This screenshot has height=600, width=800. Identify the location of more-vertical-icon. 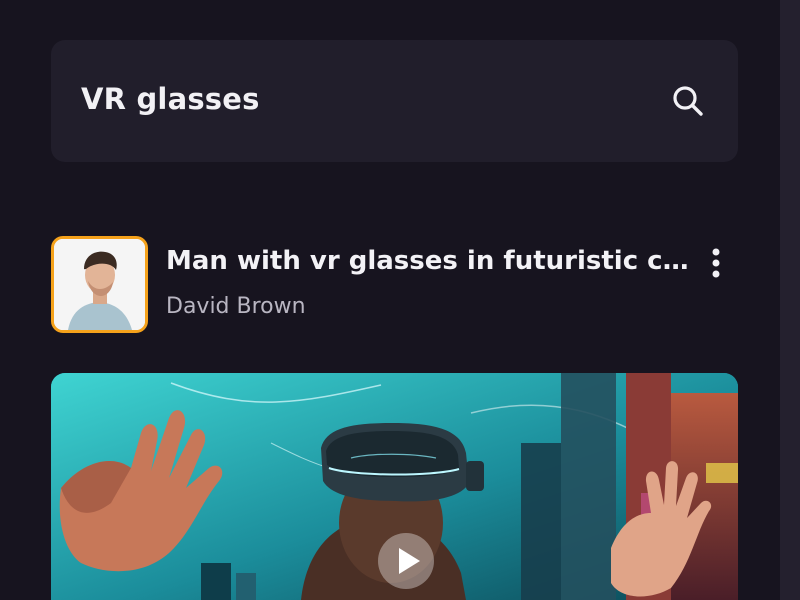
(716, 264).